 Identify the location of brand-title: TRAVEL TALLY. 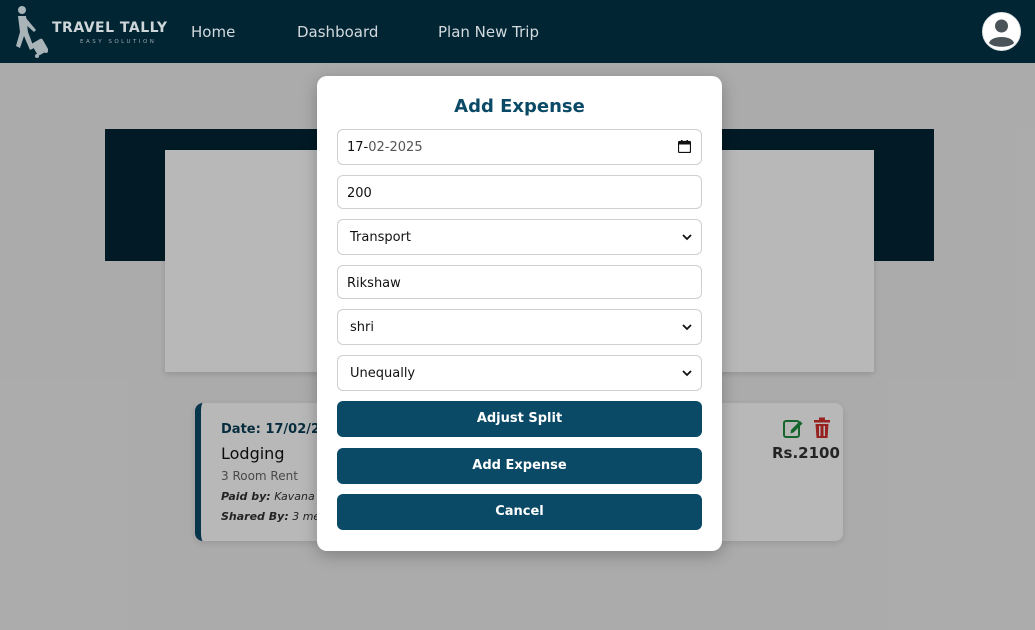
(110, 28).